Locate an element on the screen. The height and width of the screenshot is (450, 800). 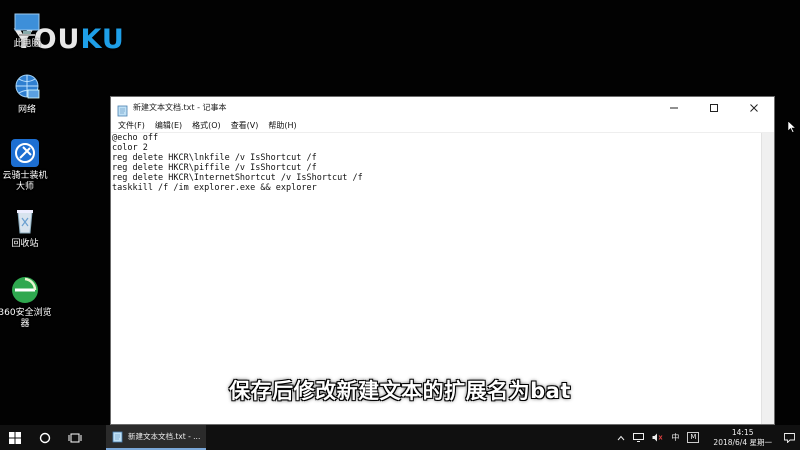
task-view-button is located at coordinates (75, 437).